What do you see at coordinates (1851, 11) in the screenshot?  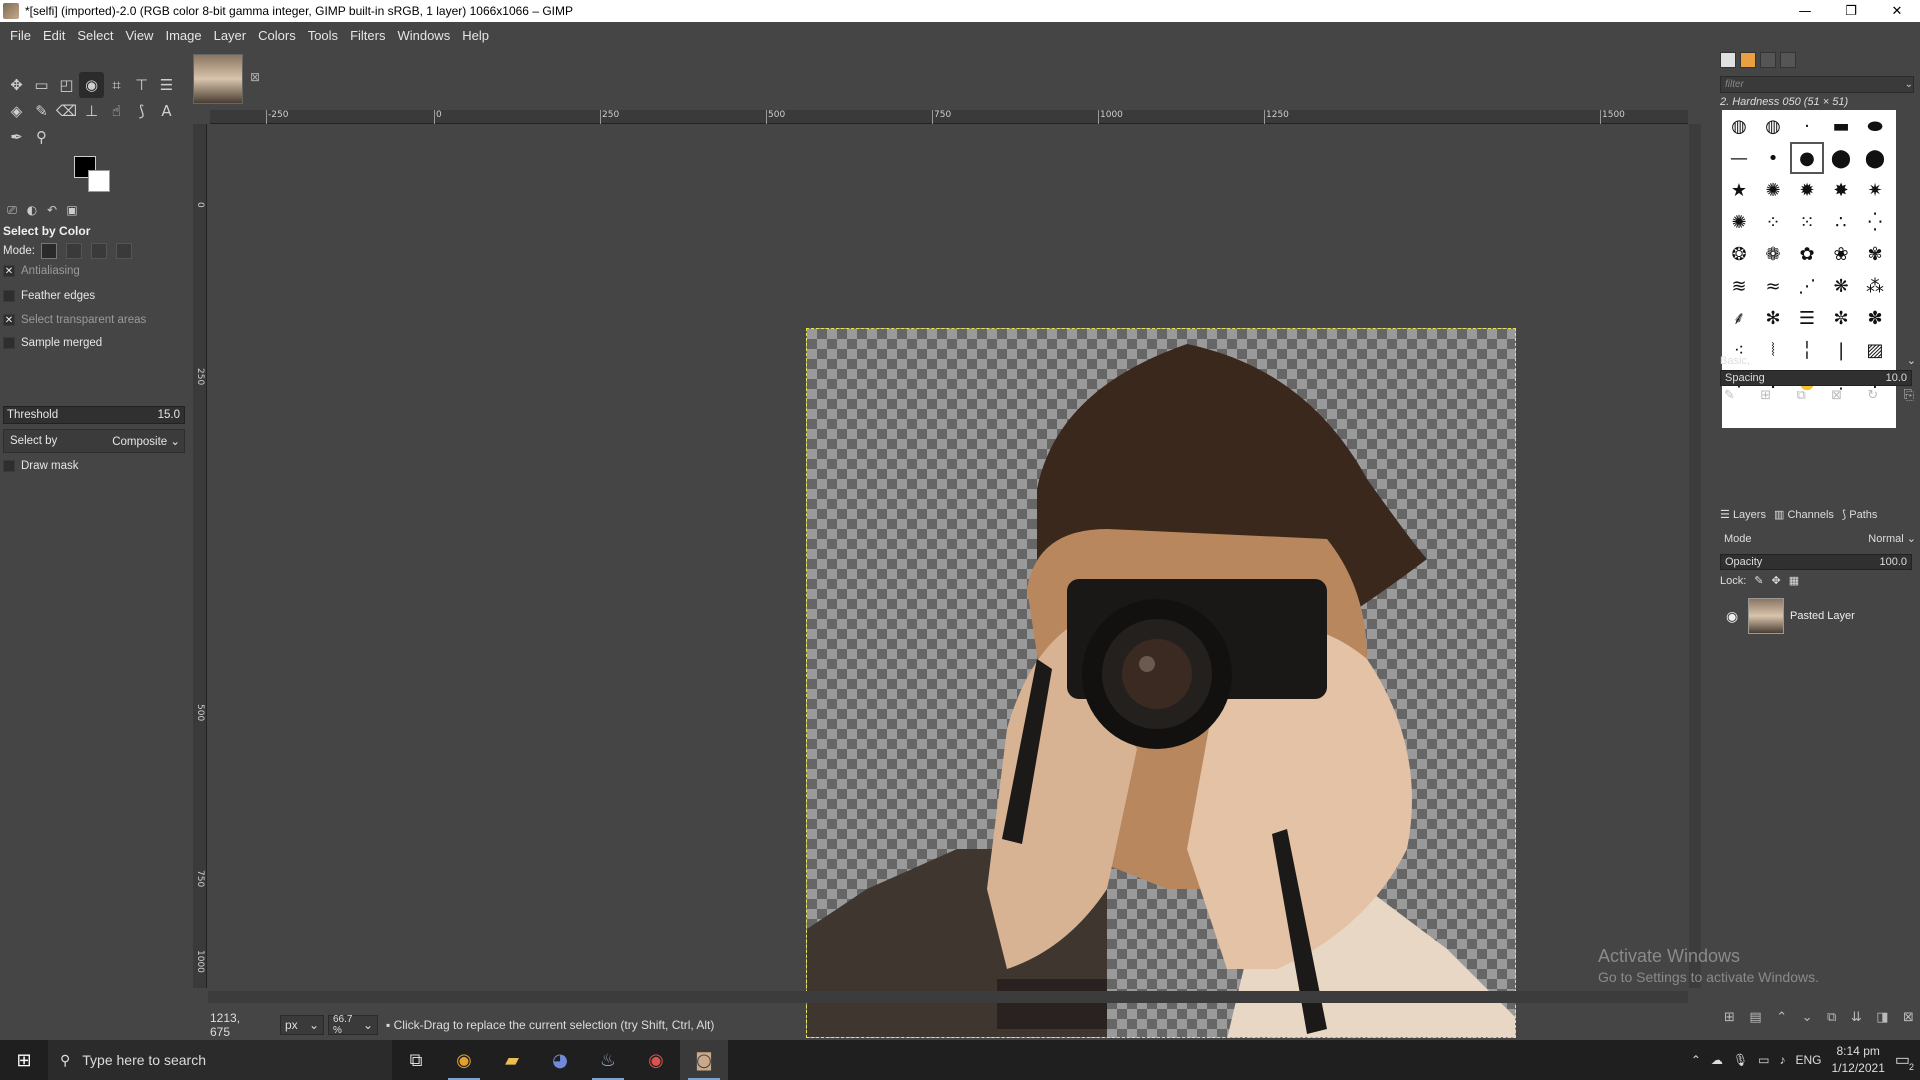 I see `maximize-button: ❐` at bounding box center [1851, 11].